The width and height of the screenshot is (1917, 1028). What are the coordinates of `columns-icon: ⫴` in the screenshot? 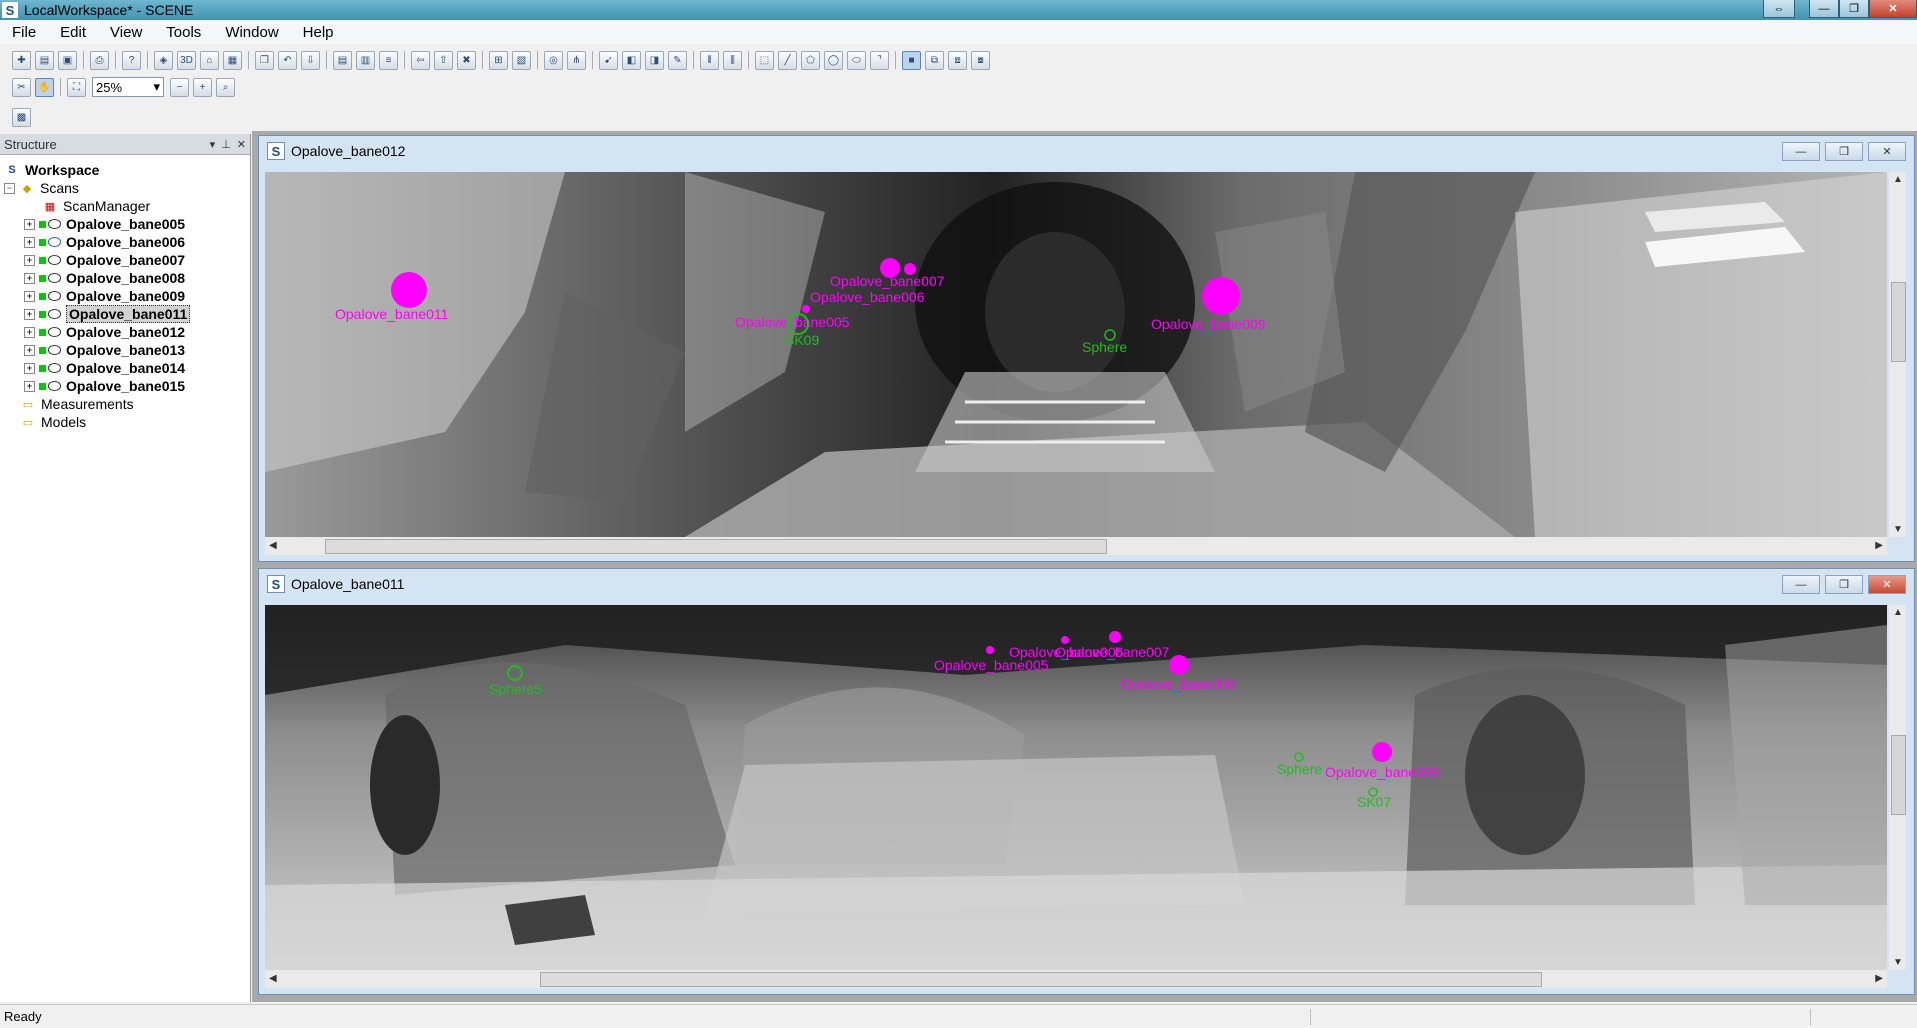 It's located at (709, 60).